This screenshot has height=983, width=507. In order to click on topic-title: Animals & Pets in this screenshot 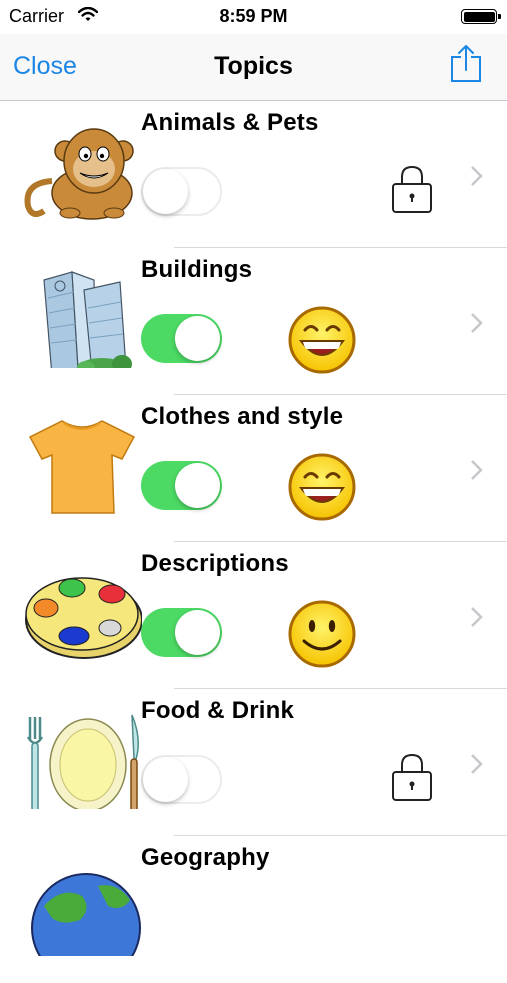, I will do `click(230, 122)`.